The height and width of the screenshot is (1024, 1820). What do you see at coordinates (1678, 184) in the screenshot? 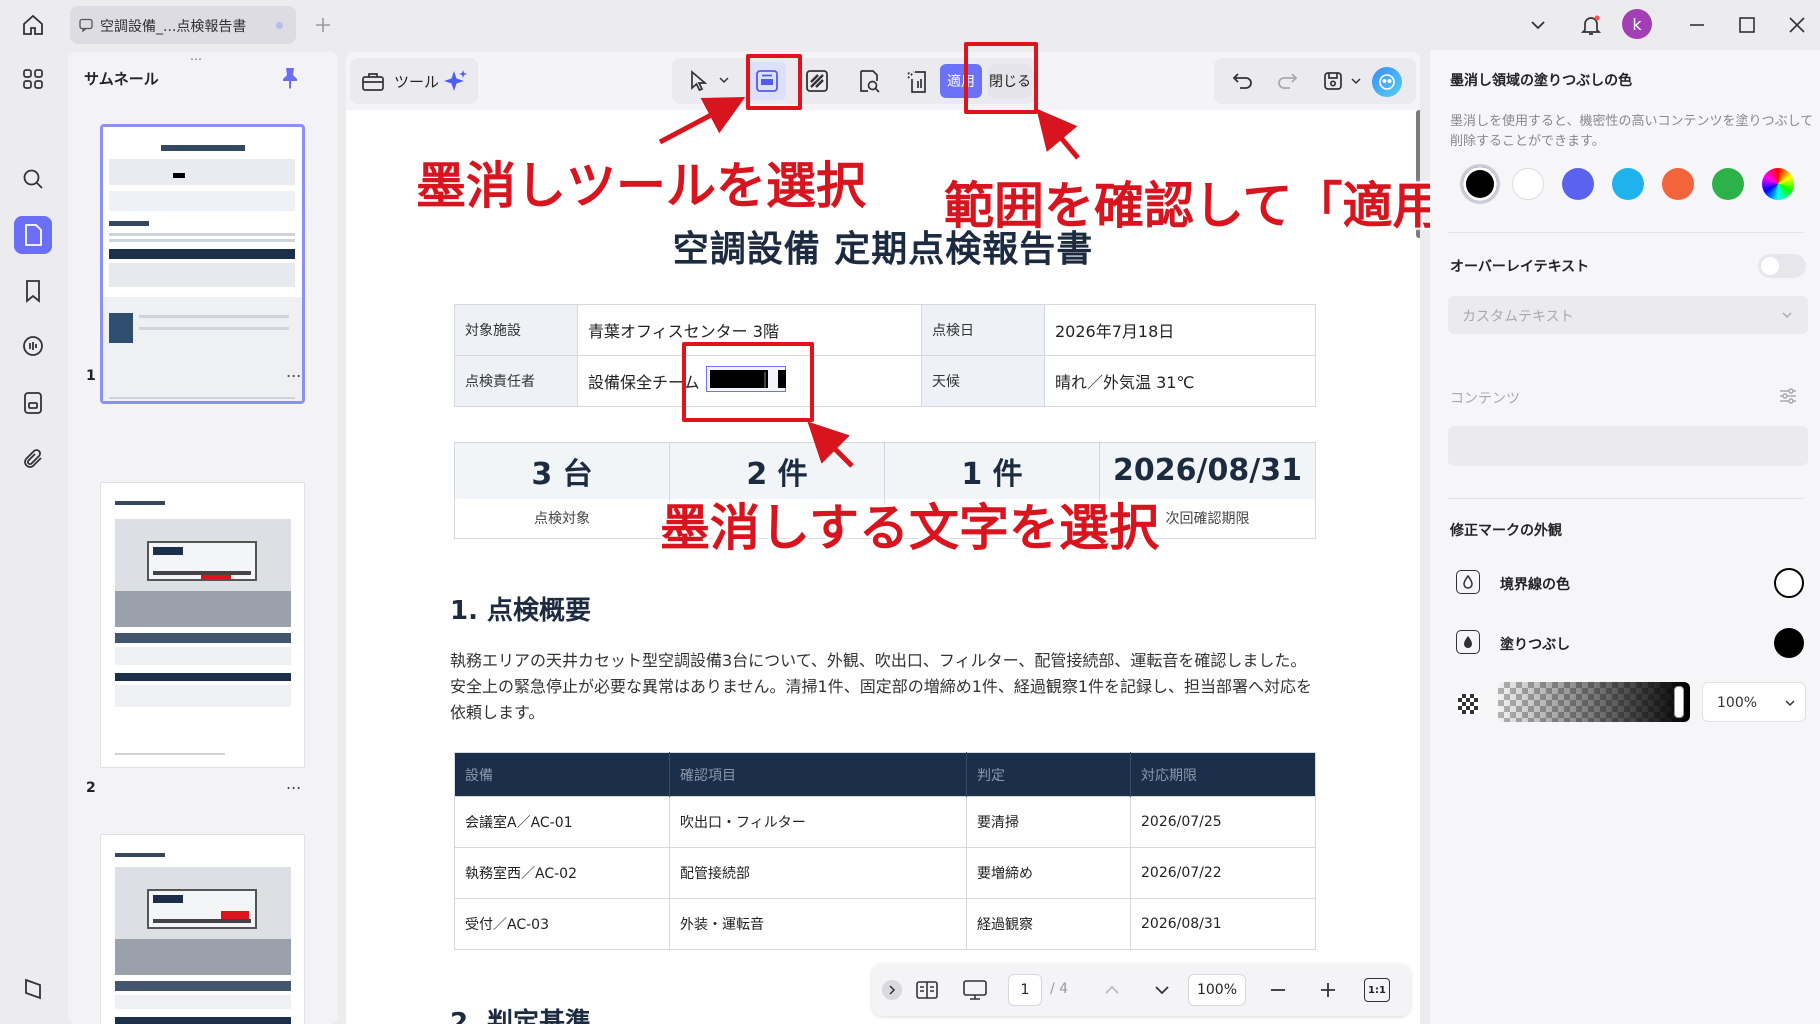
I see `color-swatch-orange` at bounding box center [1678, 184].